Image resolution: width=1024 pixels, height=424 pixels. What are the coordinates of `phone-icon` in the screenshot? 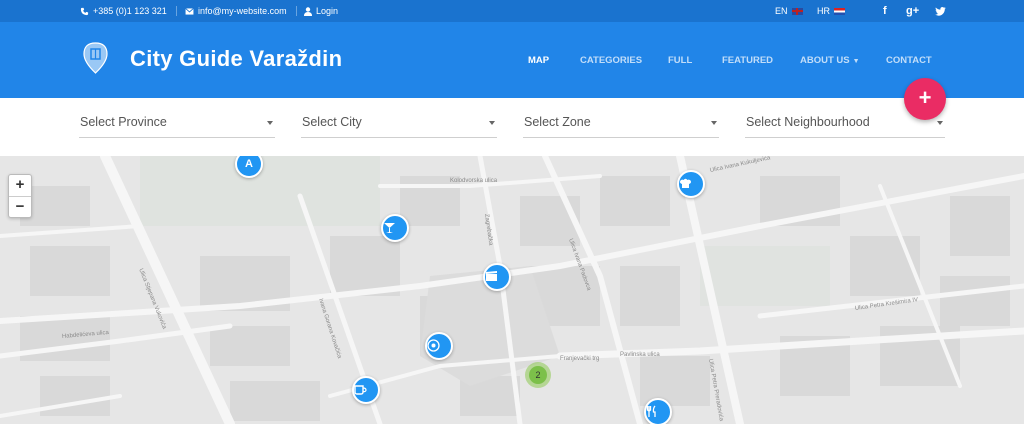 It's located at (84, 11).